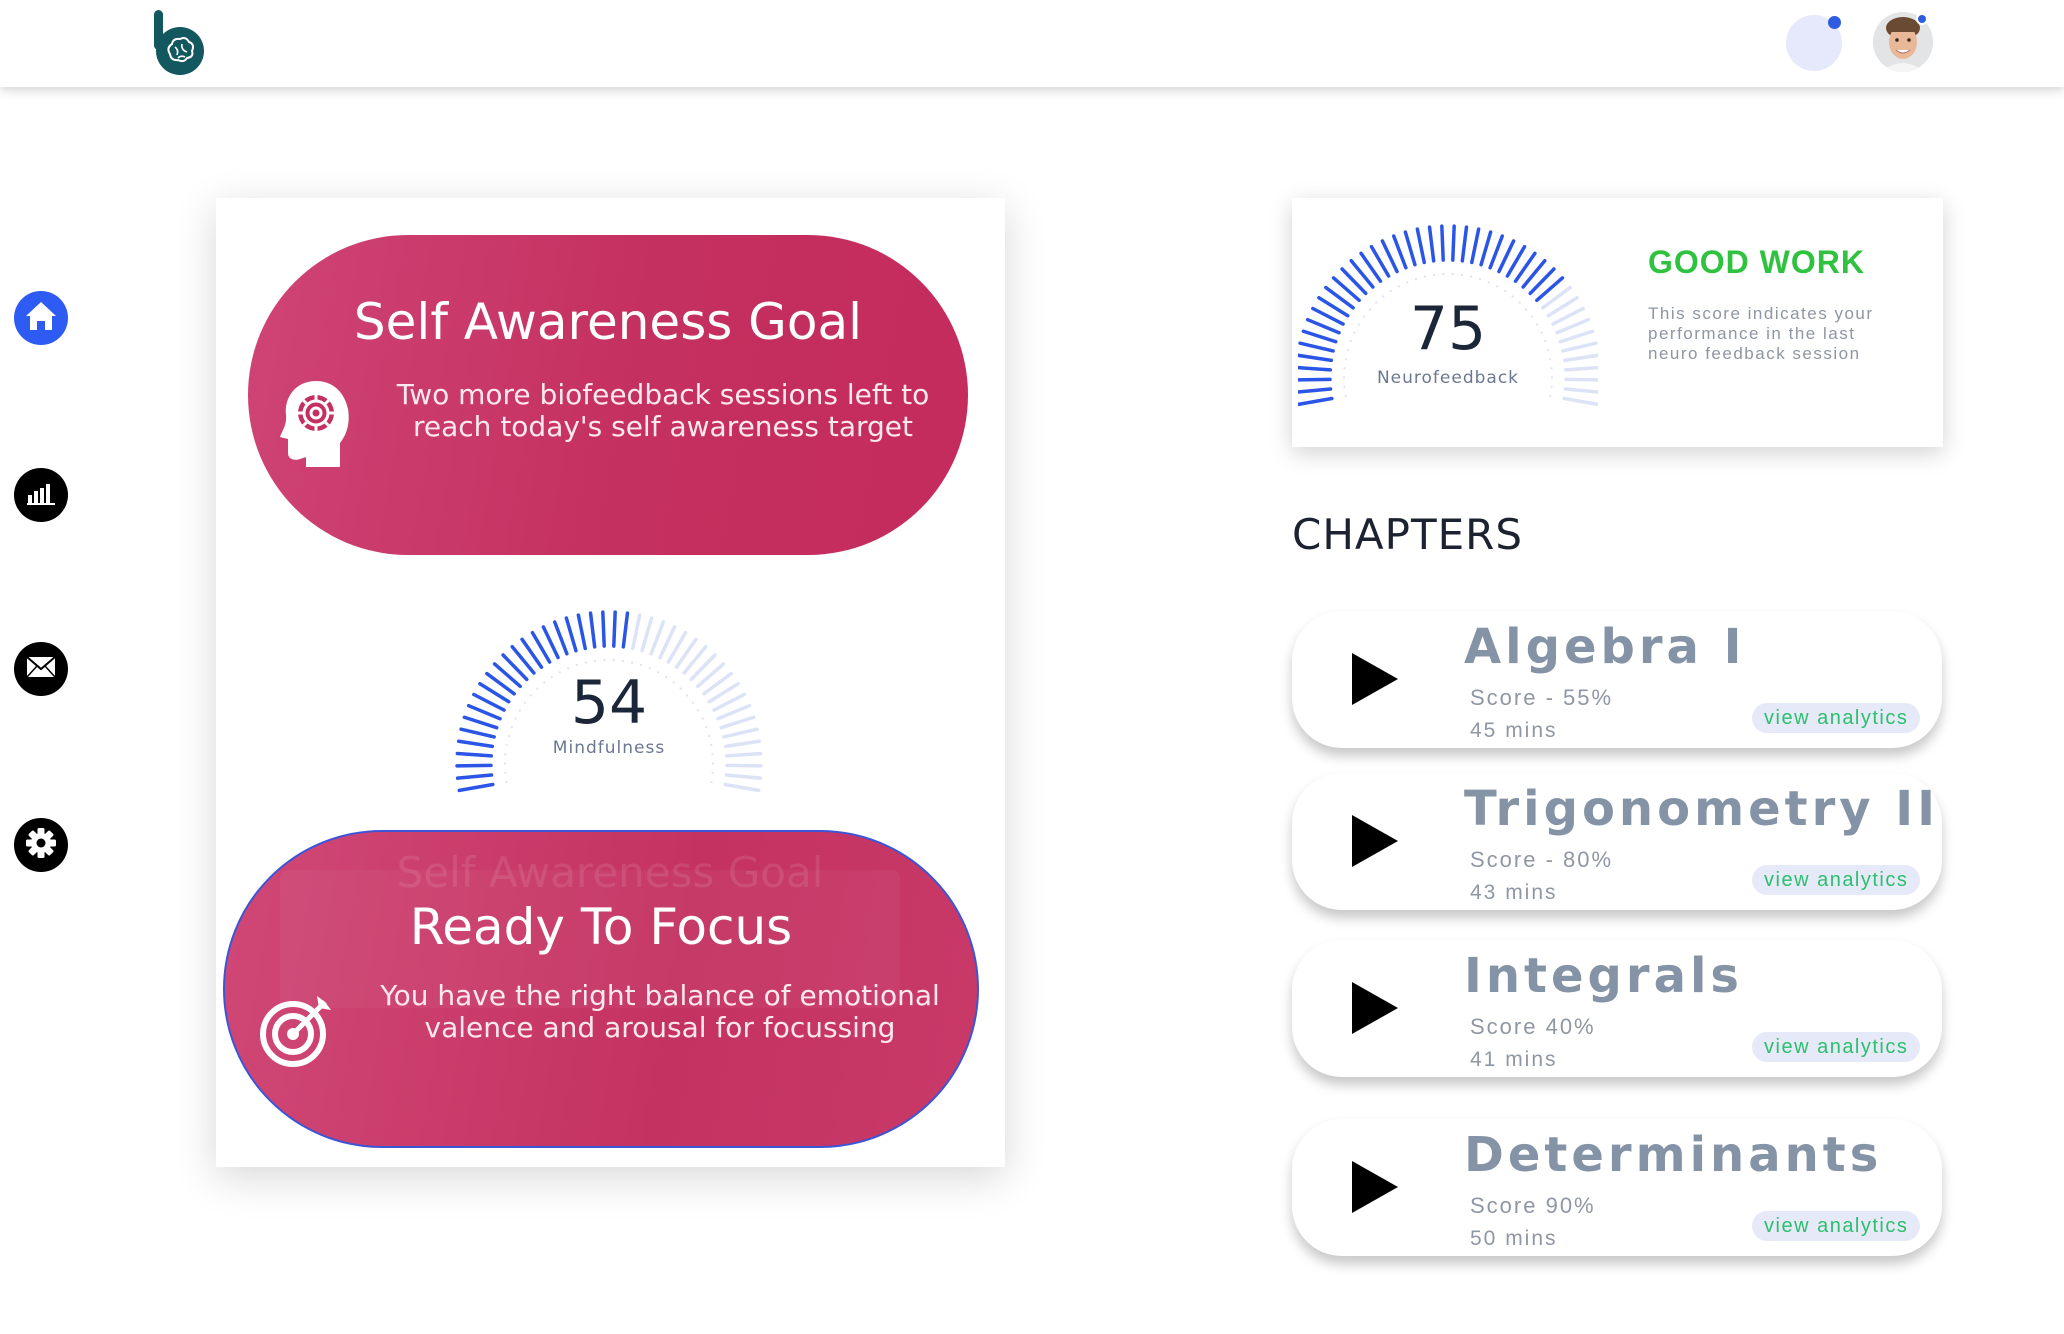 The height and width of the screenshot is (1334, 2064). Describe the element at coordinates (1533, 1026) in the screenshot. I see `chapter-score: Score 40%` at that location.